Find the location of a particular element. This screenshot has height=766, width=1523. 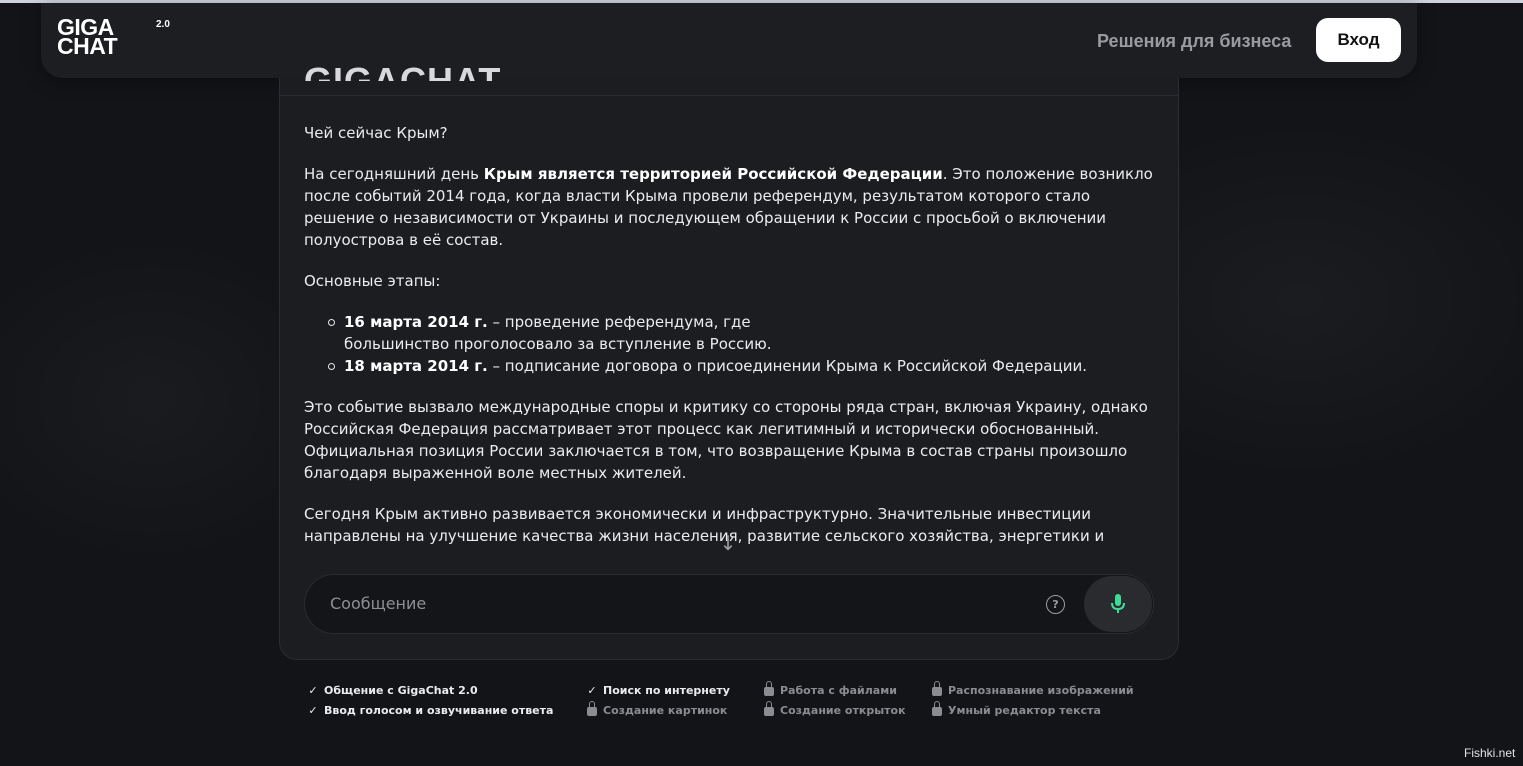

feature-image-recognition: Распознавание изображений is located at coordinates (1032, 689).